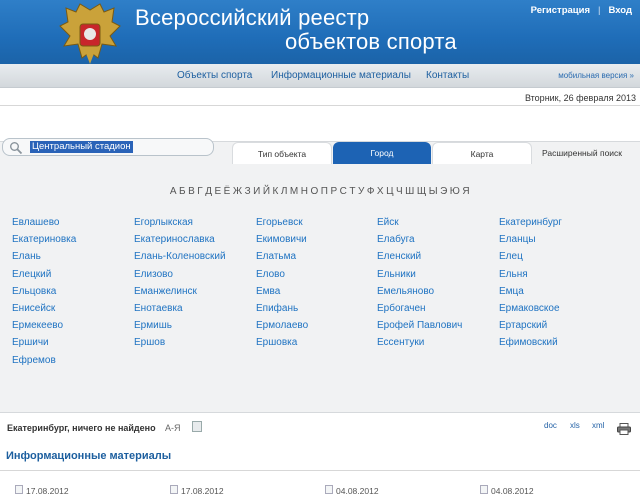  Describe the element at coordinates (320, 191) in the screenshot. I see `alphabet-filter: АБВГДЕЁЖЗИЙКЛМНОПРСТУФХЦЧШЩЫЭЮЯ` at that location.